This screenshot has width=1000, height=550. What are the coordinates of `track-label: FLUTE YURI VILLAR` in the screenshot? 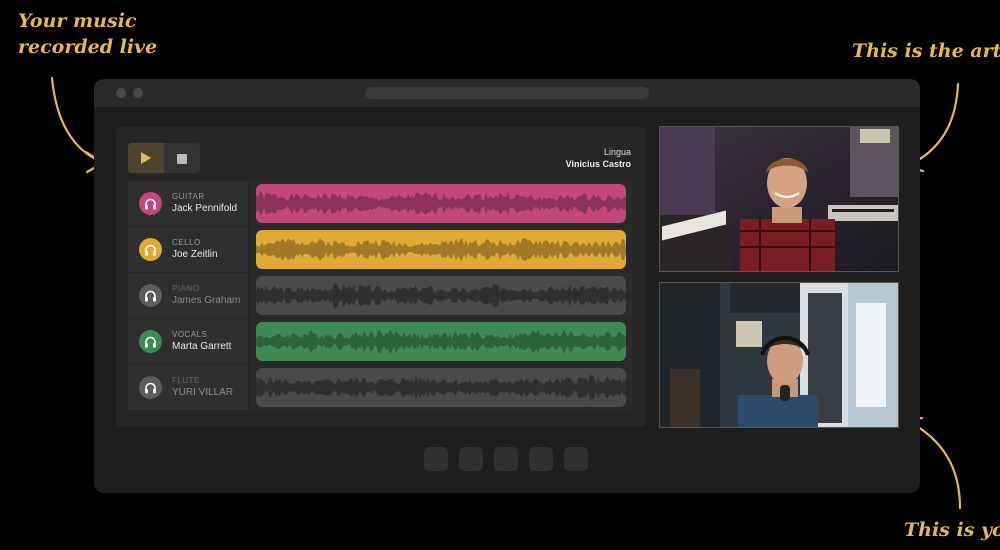 It's located at (188, 387).